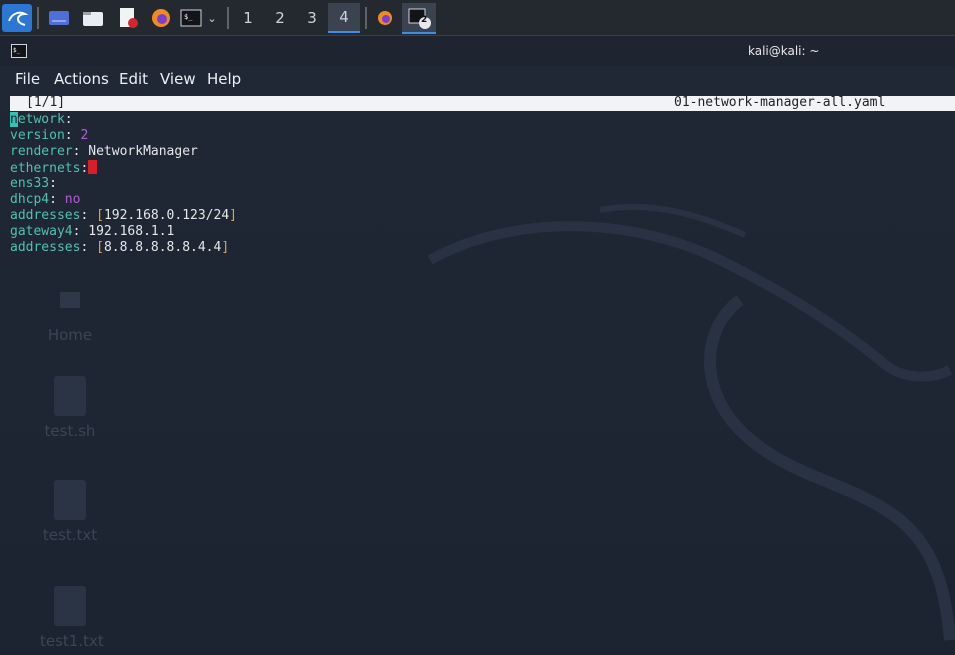  What do you see at coordinates (93, 167) in the screenshot?
I see `trailing-whitespace-marker` at bounding box center [93, 167].